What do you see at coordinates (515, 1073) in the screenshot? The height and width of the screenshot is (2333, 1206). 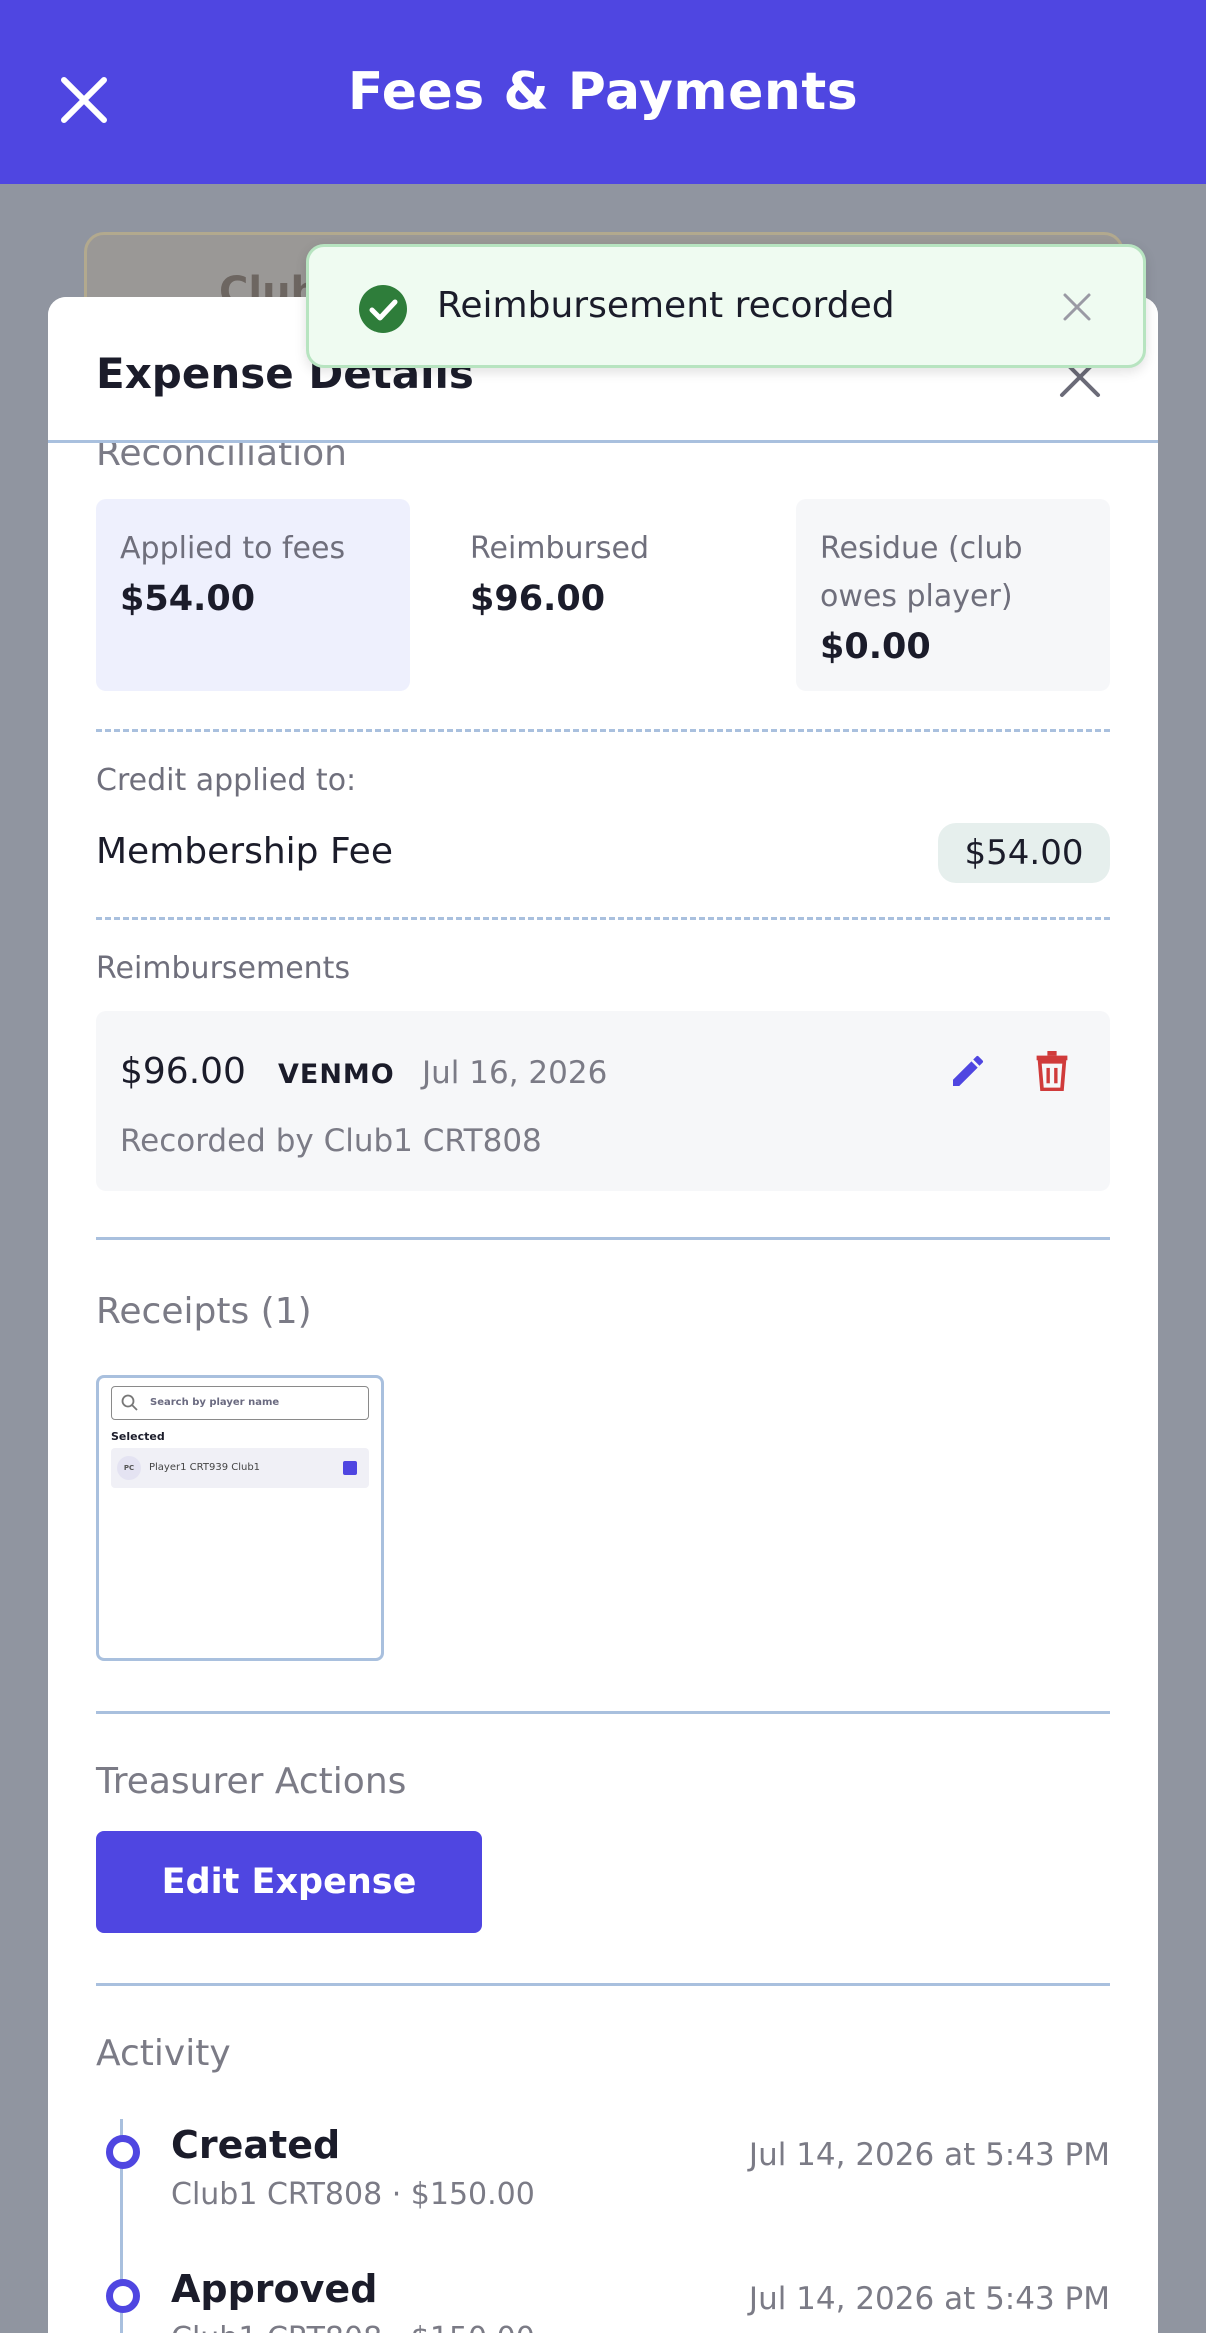 I see `reimbursement-date: Jul 16, 2026` at bounding box center [515, 1073].